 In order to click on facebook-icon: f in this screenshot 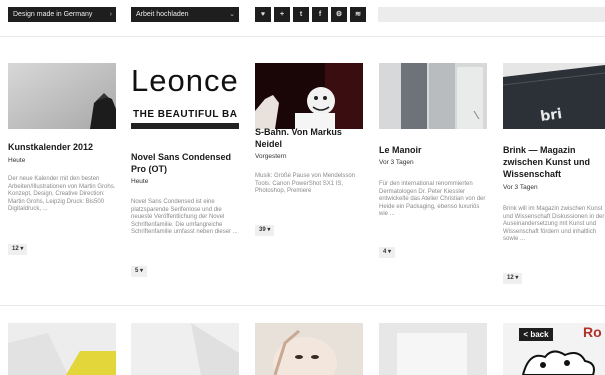, I will do `click(320, 14)`.